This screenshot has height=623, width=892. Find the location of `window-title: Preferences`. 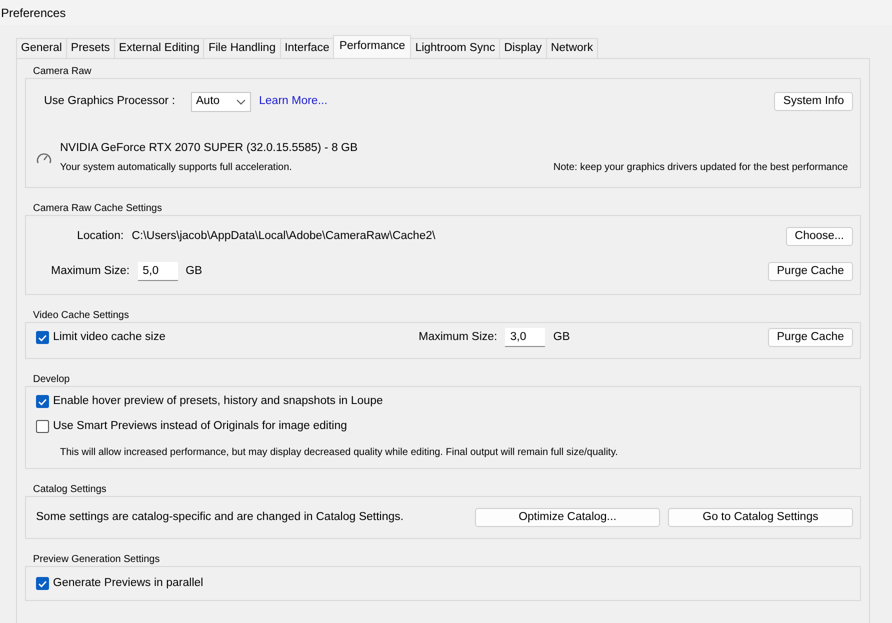

window-title: Preferences is located at coordinates (33, 13).